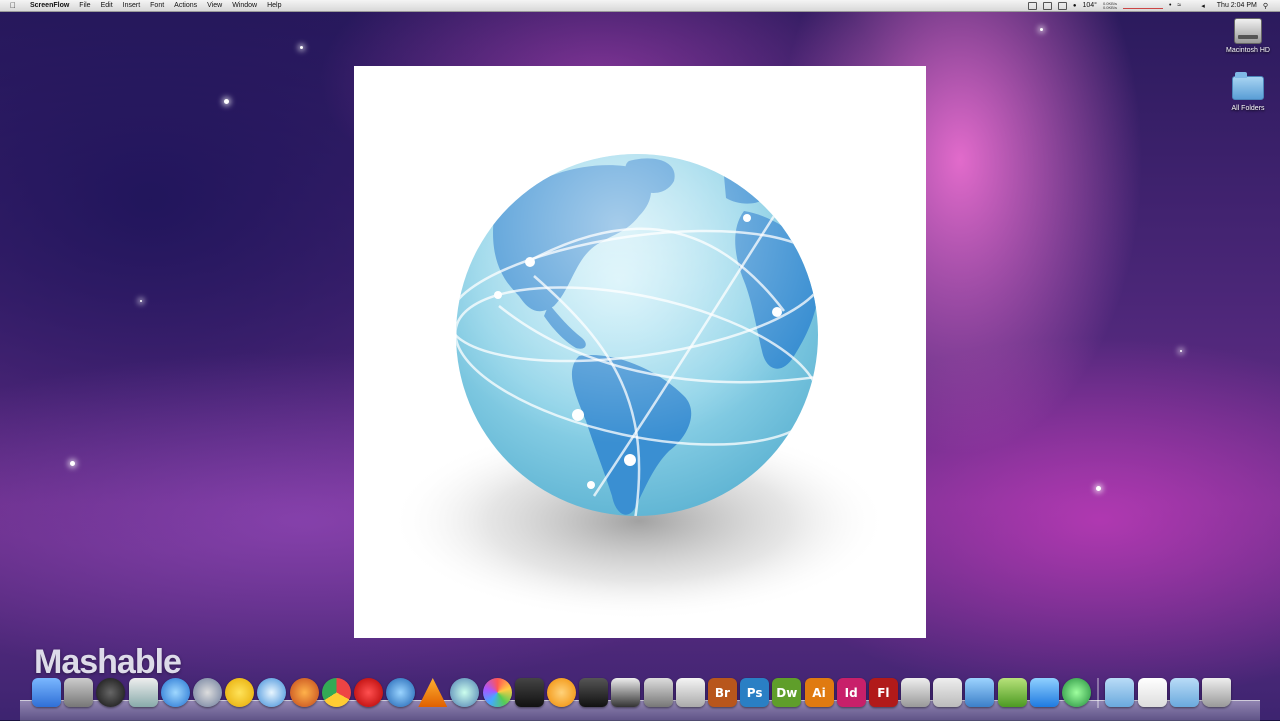  What do you see at coordinates (1062, 5) in the screenshot?
I see `display-status-icon` at bounding box center [1062, 5].